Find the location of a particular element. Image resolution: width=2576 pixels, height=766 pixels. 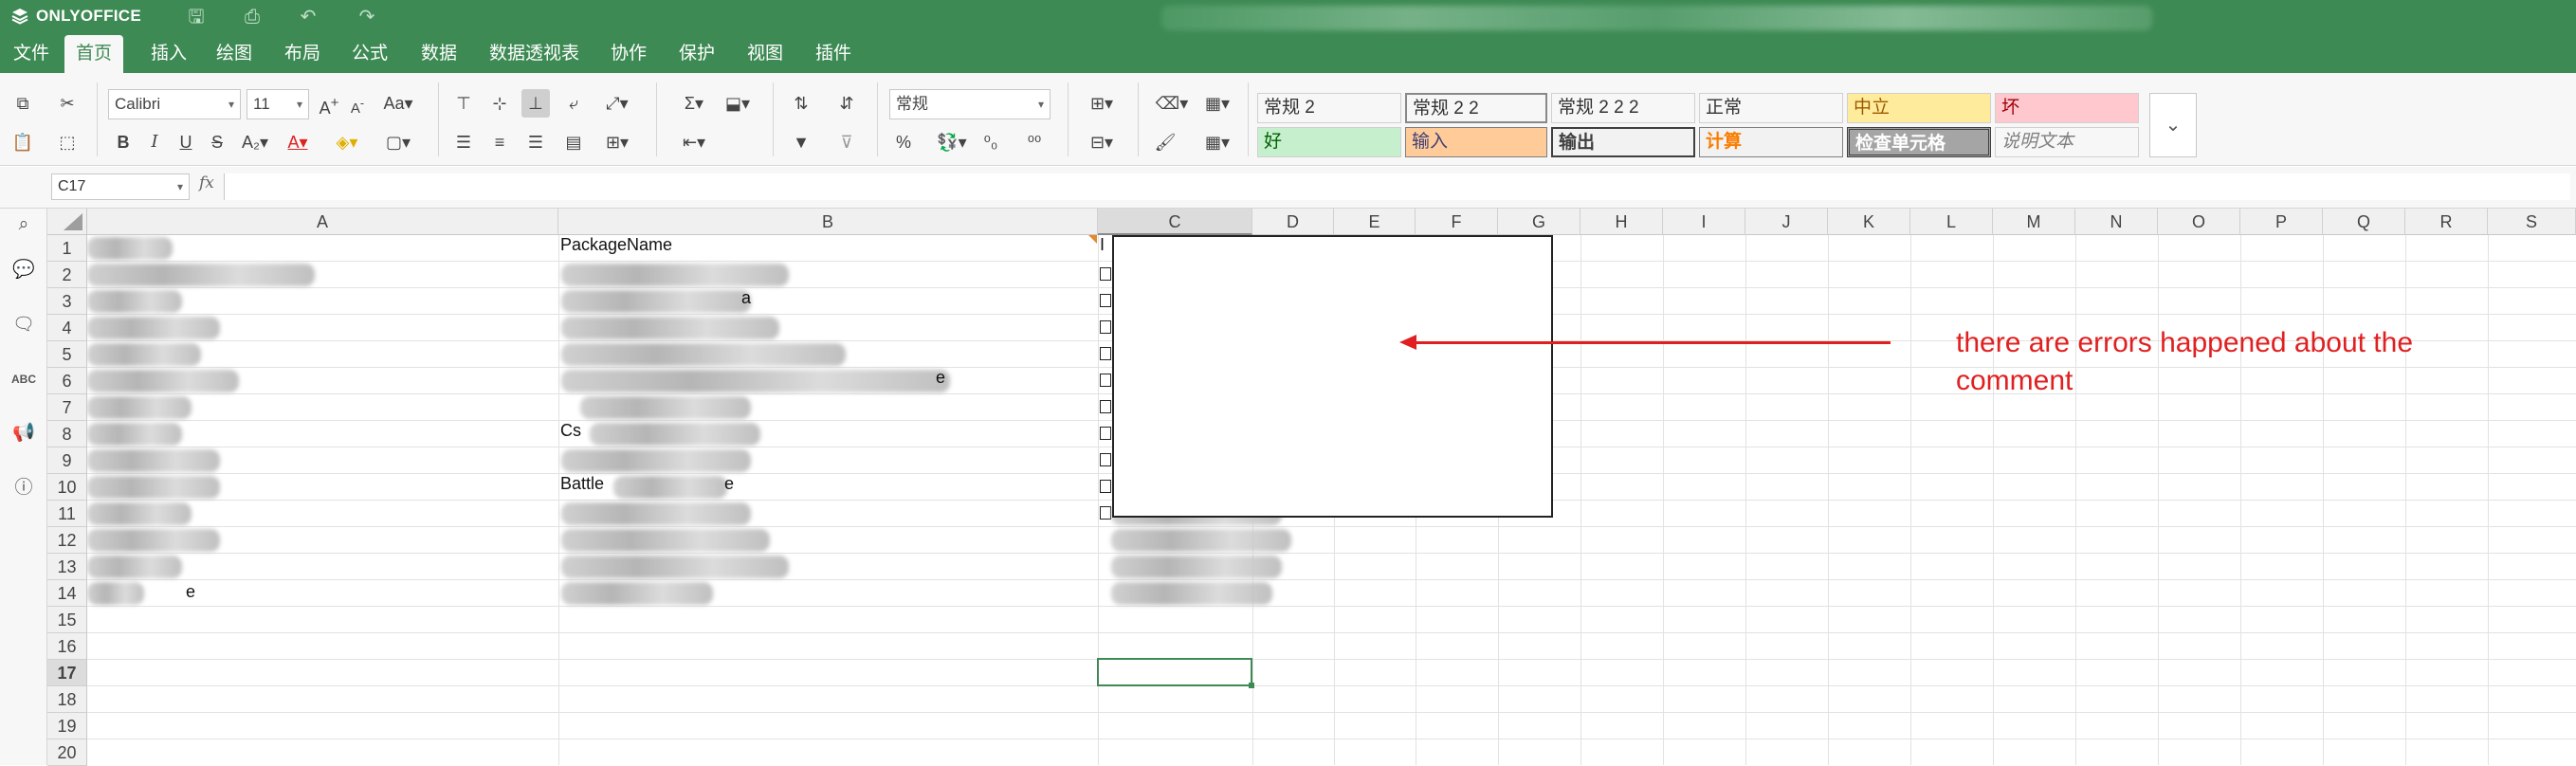

menu-data: 数据 is located at coordinates (439, 54).